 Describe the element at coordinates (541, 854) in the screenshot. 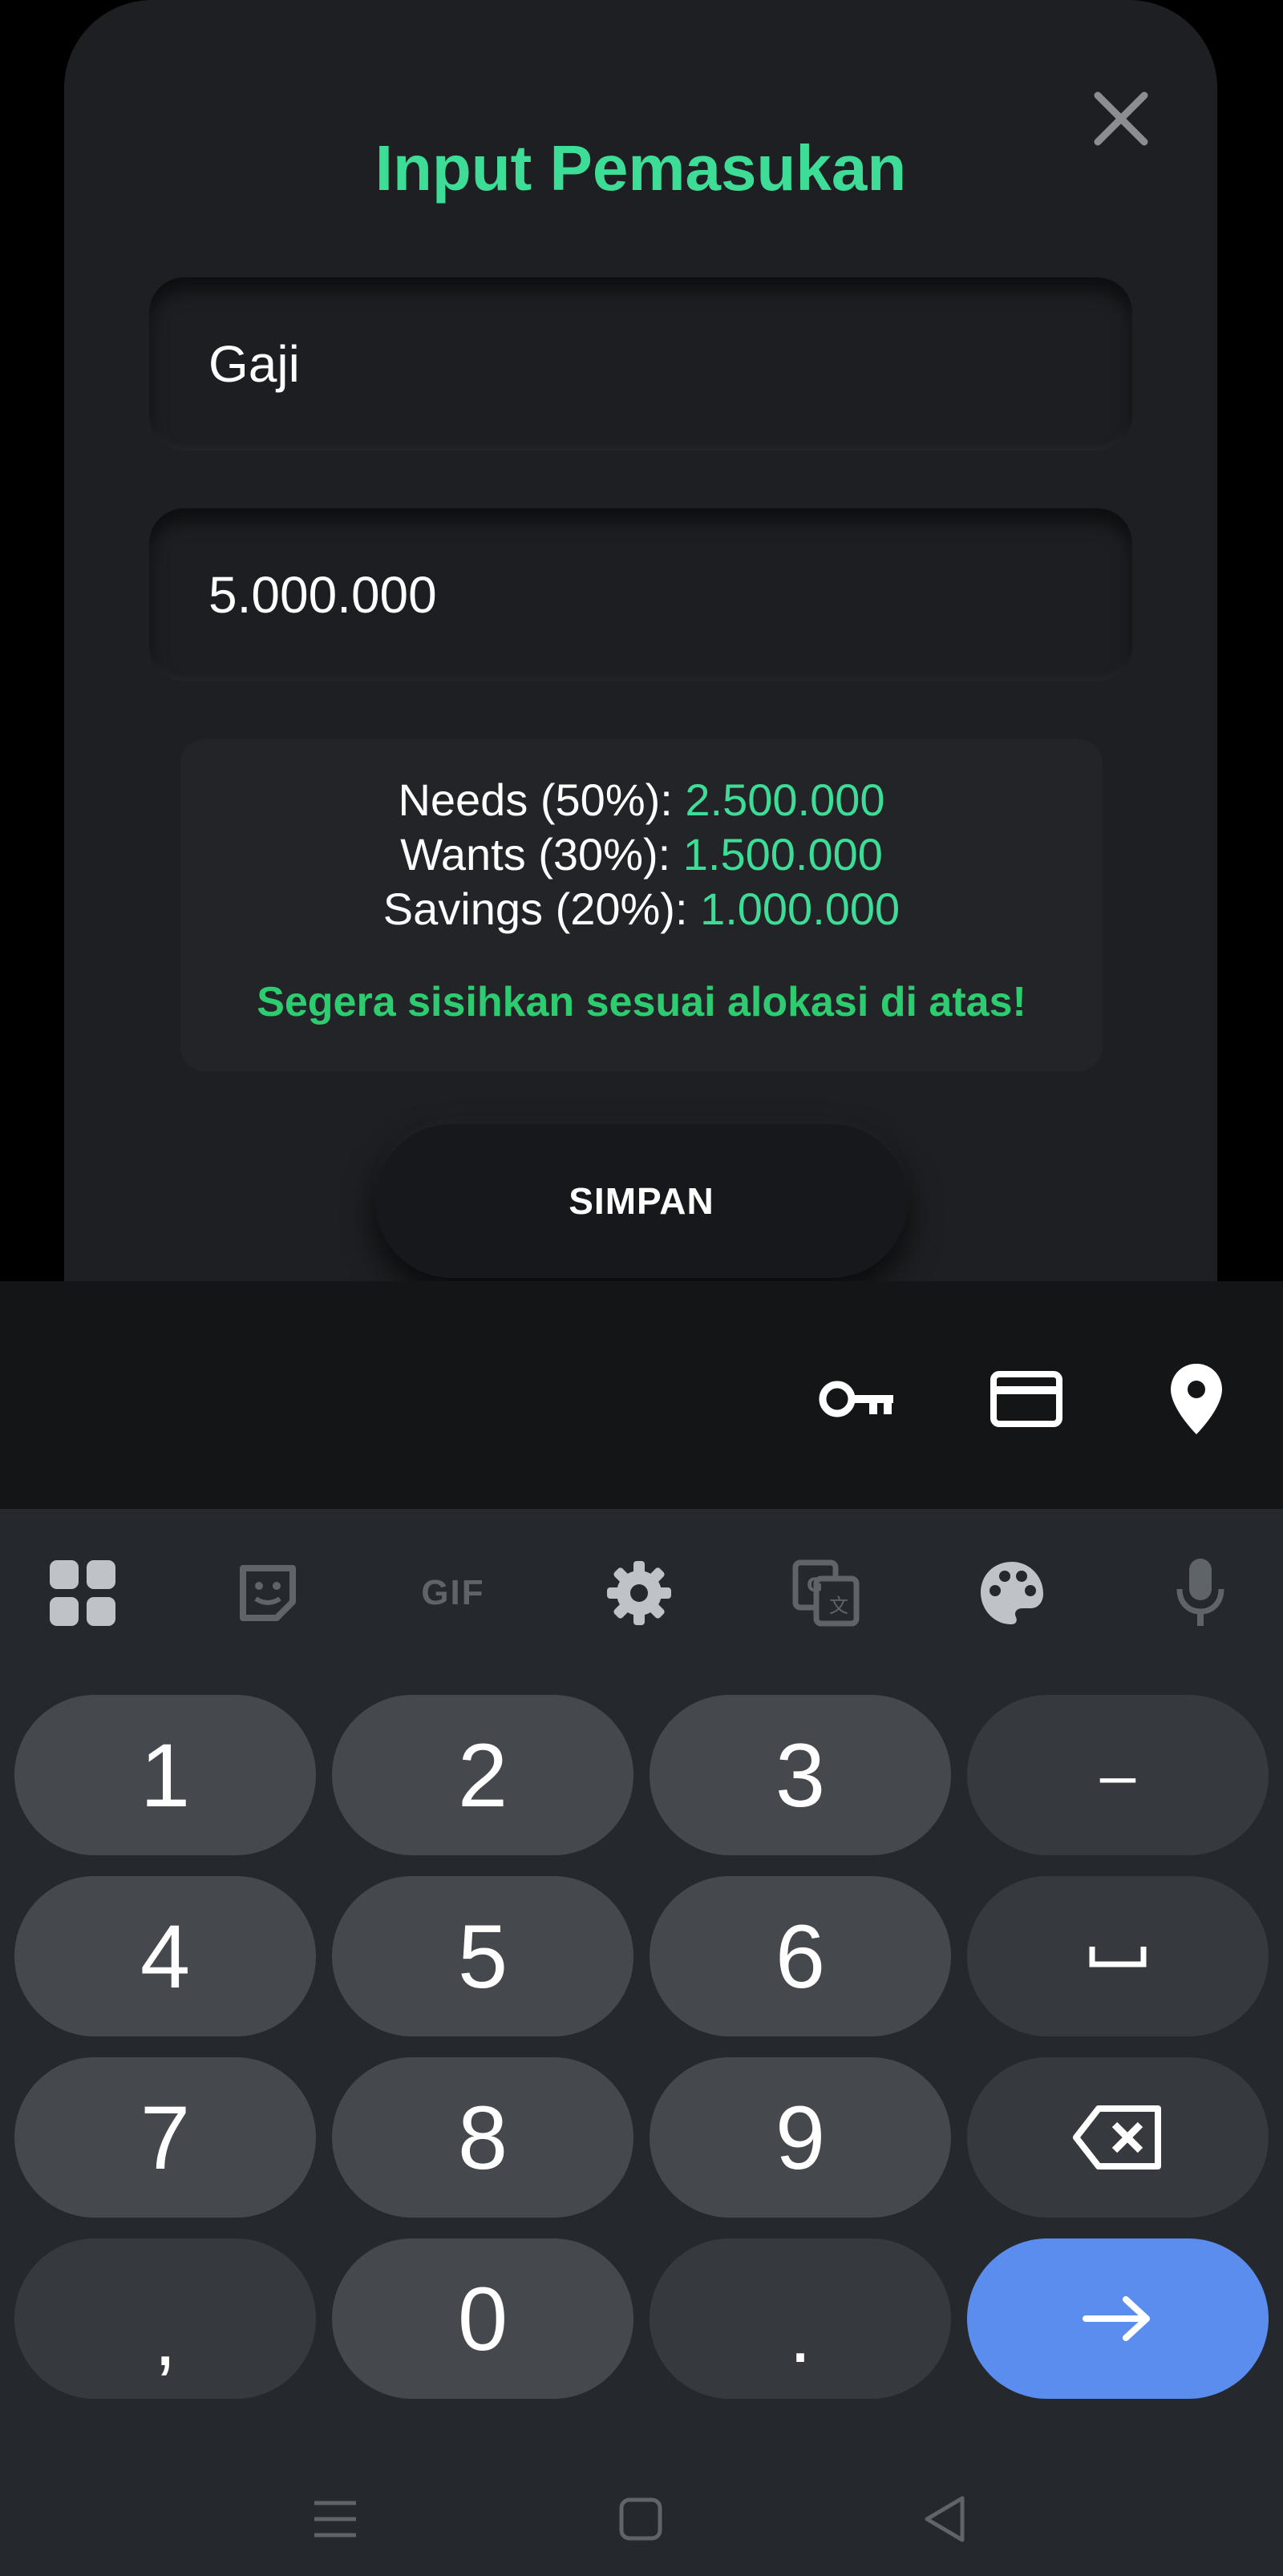

I see `wants-label: Wants (30%):` at that location.